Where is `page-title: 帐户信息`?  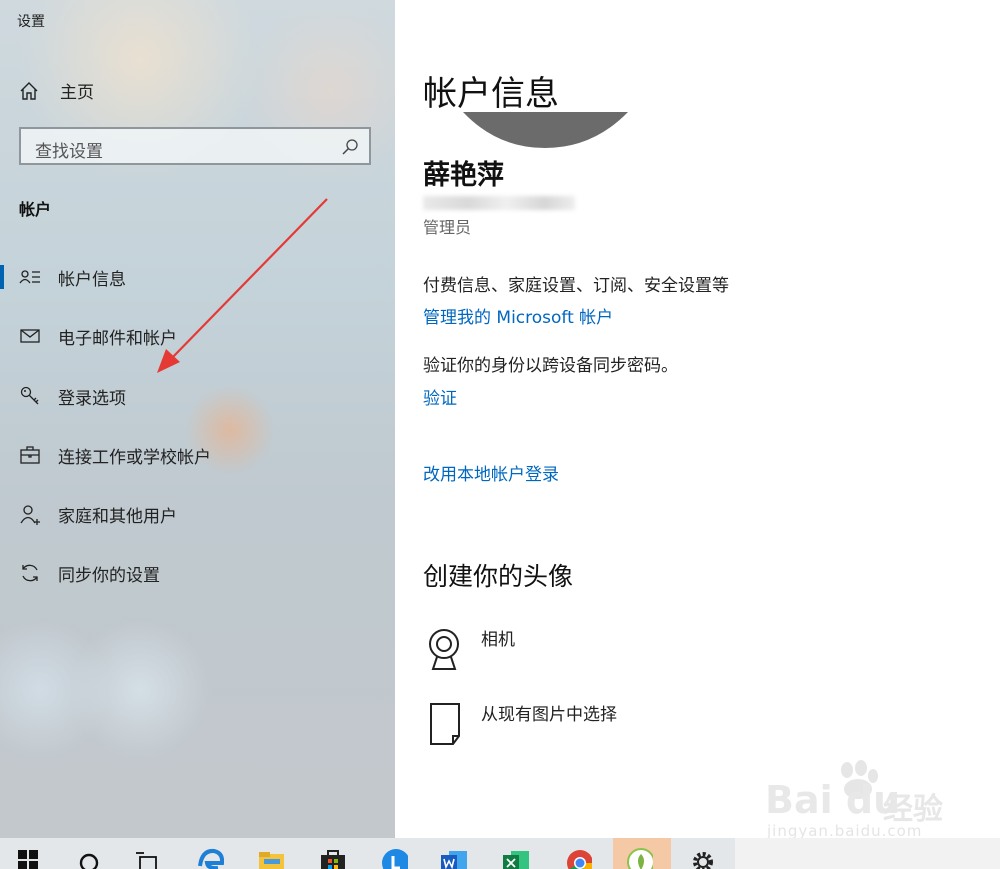 page-title: 帐户信息 is located at coordinates (491, 94).